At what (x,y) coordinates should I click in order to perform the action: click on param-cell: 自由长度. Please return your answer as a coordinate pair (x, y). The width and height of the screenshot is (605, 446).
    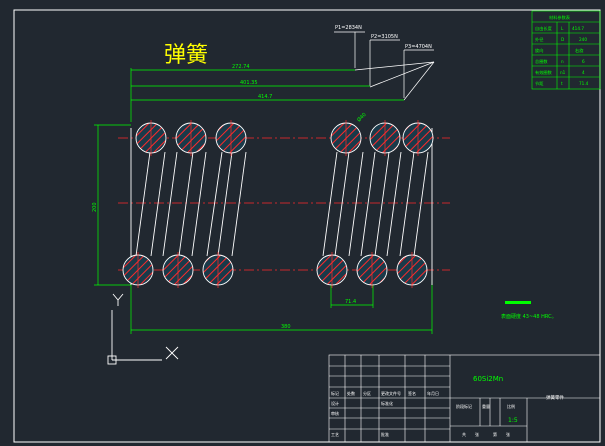
    Looking at the image, I should click on (544, 28).